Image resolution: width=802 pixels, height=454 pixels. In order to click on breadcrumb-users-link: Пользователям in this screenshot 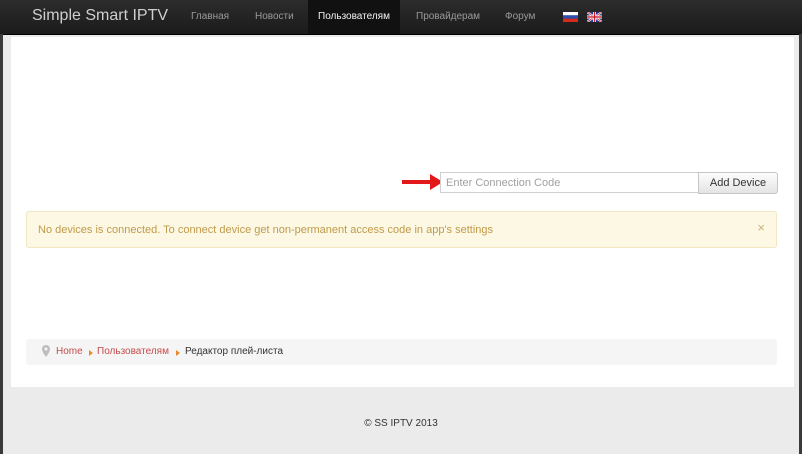, I will do `click(133, 351)`.